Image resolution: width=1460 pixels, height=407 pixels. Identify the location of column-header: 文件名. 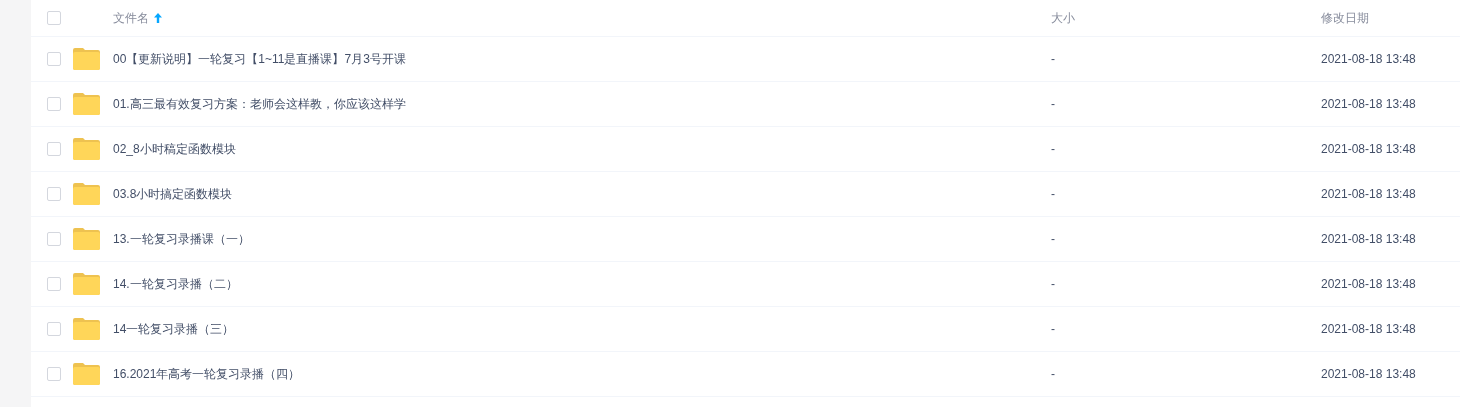
(137, 18).